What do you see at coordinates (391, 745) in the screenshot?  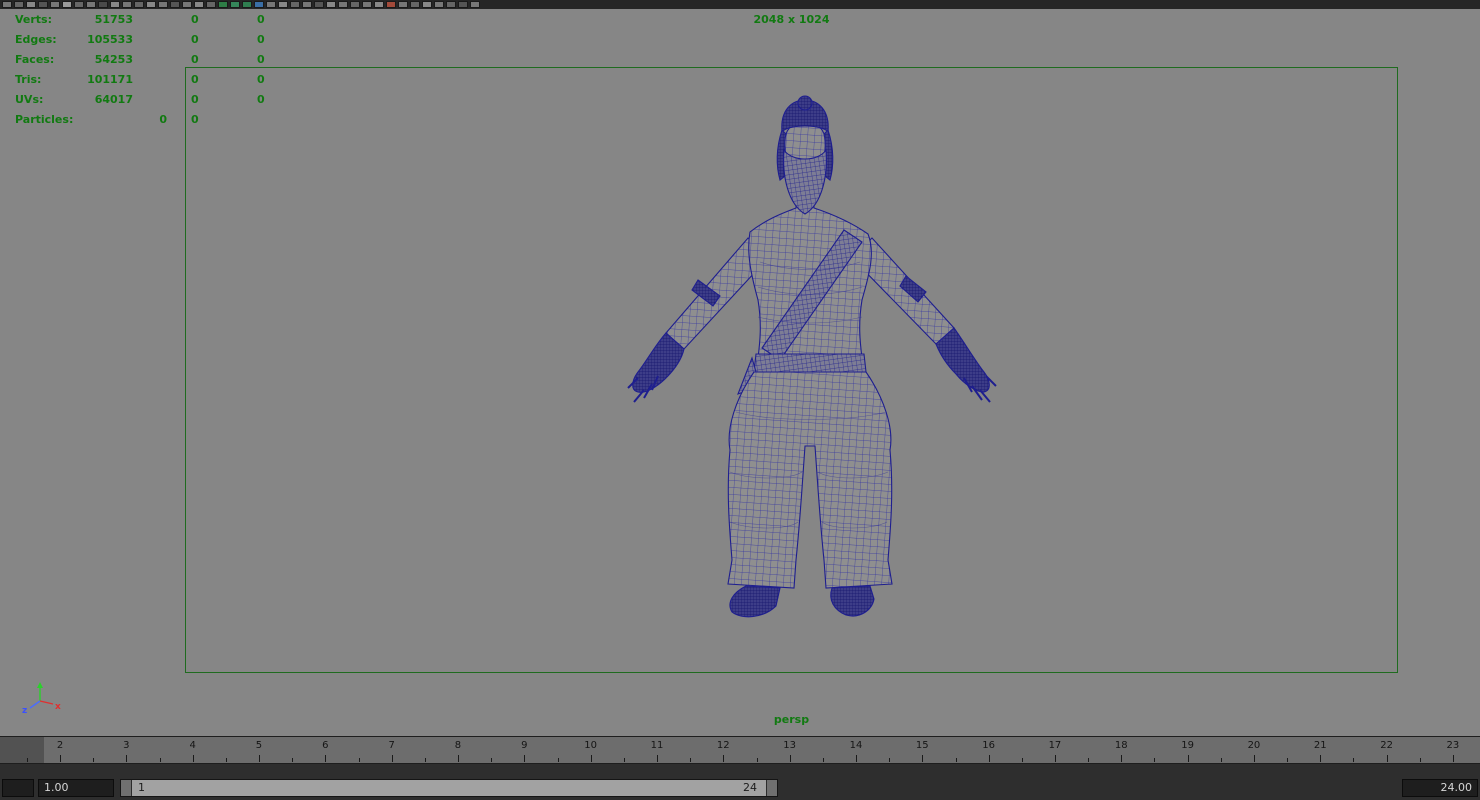 I see `timeline-frame-label: 7` at bounding box center [391, 745].